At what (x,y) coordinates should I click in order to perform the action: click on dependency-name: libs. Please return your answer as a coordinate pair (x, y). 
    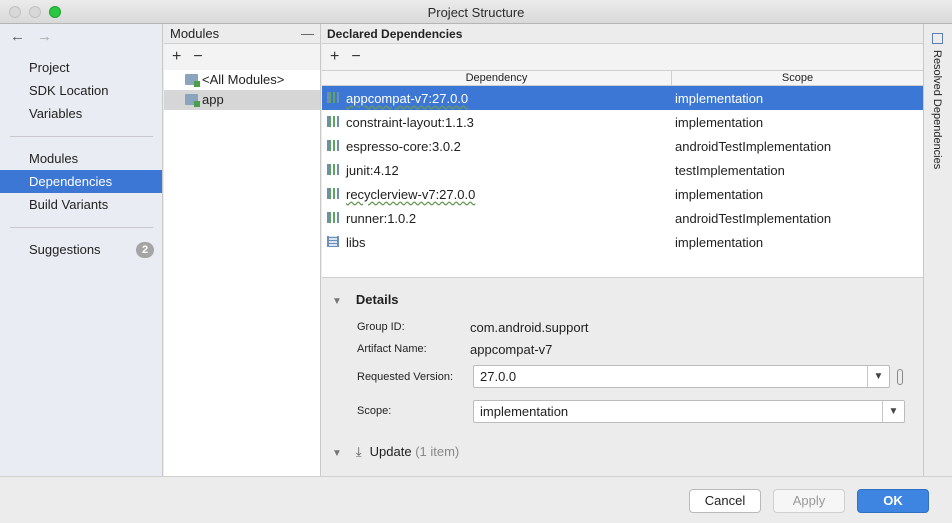
    Looking at the image, I should click on (356, 242).